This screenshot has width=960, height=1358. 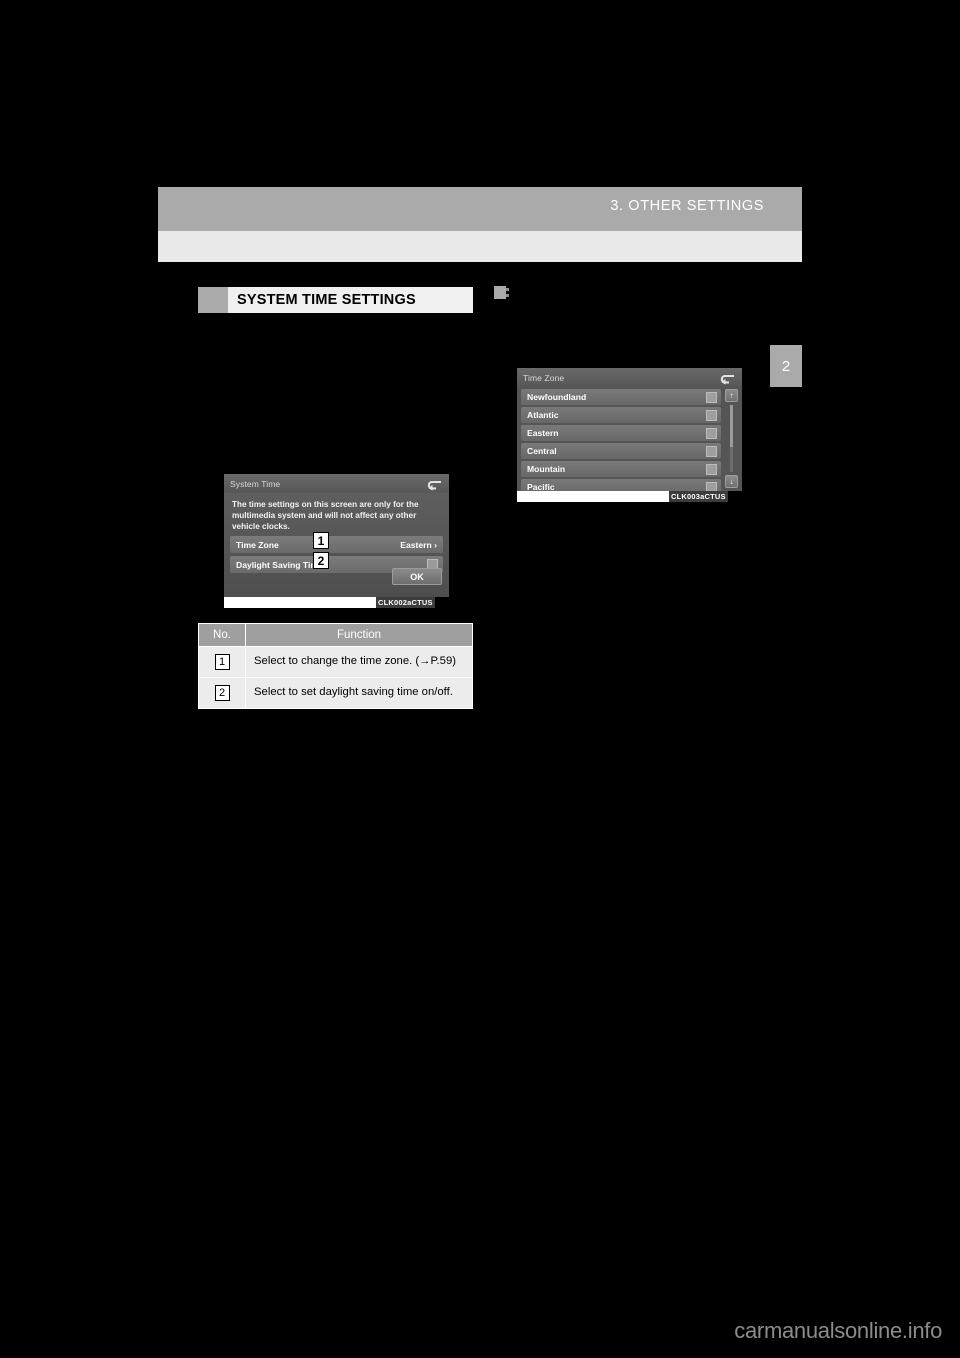 I want to click on scrollbar: ↑ ↓, so click(x=731, y=438).